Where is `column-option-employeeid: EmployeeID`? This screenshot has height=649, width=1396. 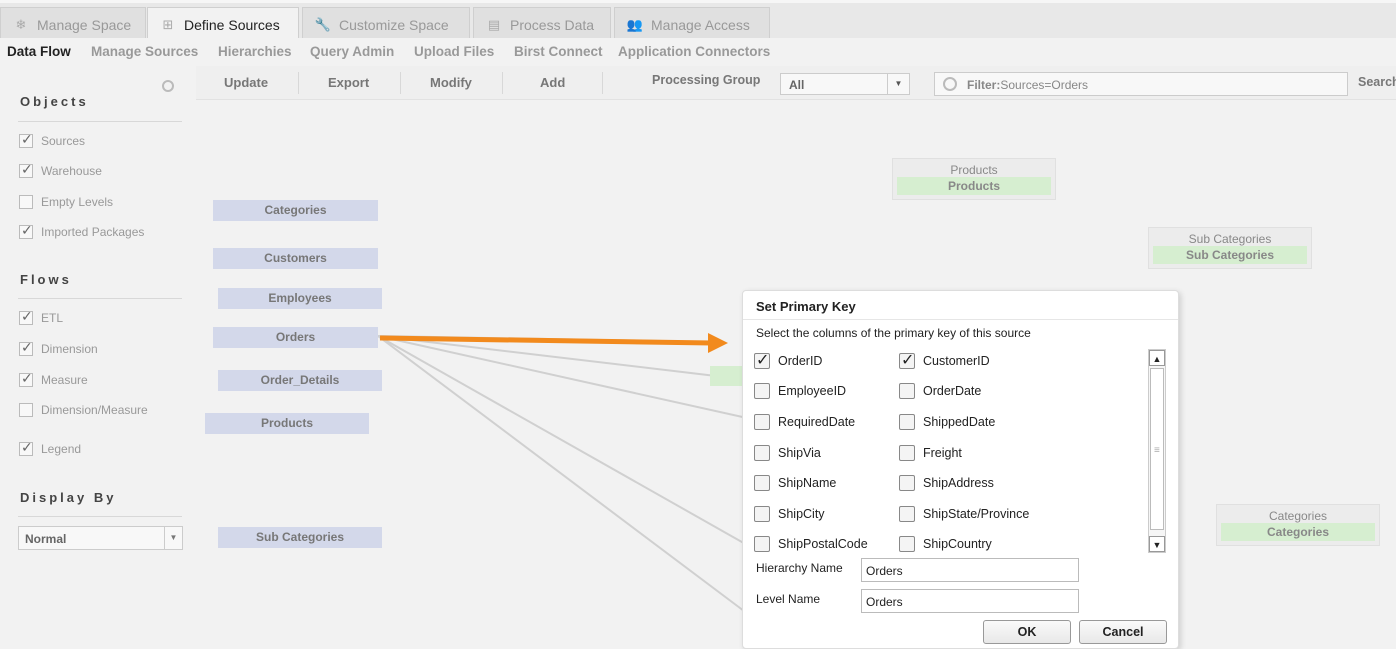
column-option-employeeid: EmployeeID is located at coordinates (800, 391).